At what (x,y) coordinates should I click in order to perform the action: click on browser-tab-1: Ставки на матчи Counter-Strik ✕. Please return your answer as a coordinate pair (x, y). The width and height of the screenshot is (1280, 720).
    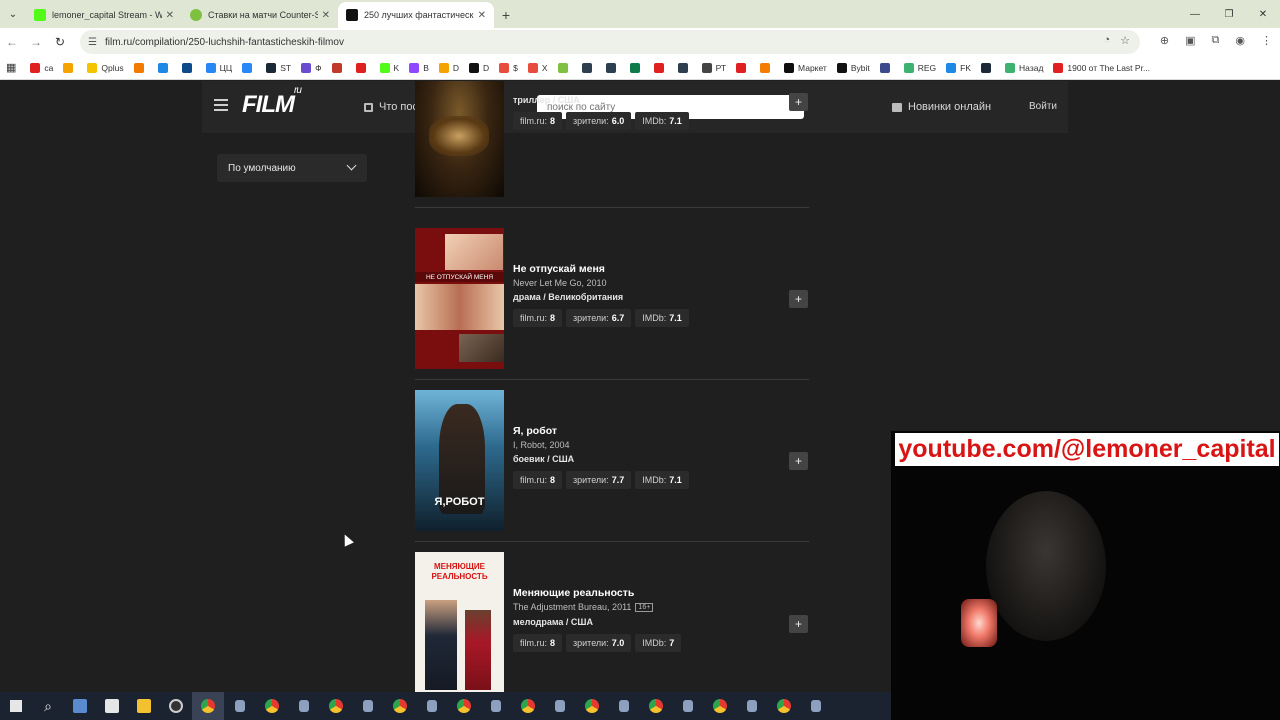
    Looking at the image, I should click on (260, 15).